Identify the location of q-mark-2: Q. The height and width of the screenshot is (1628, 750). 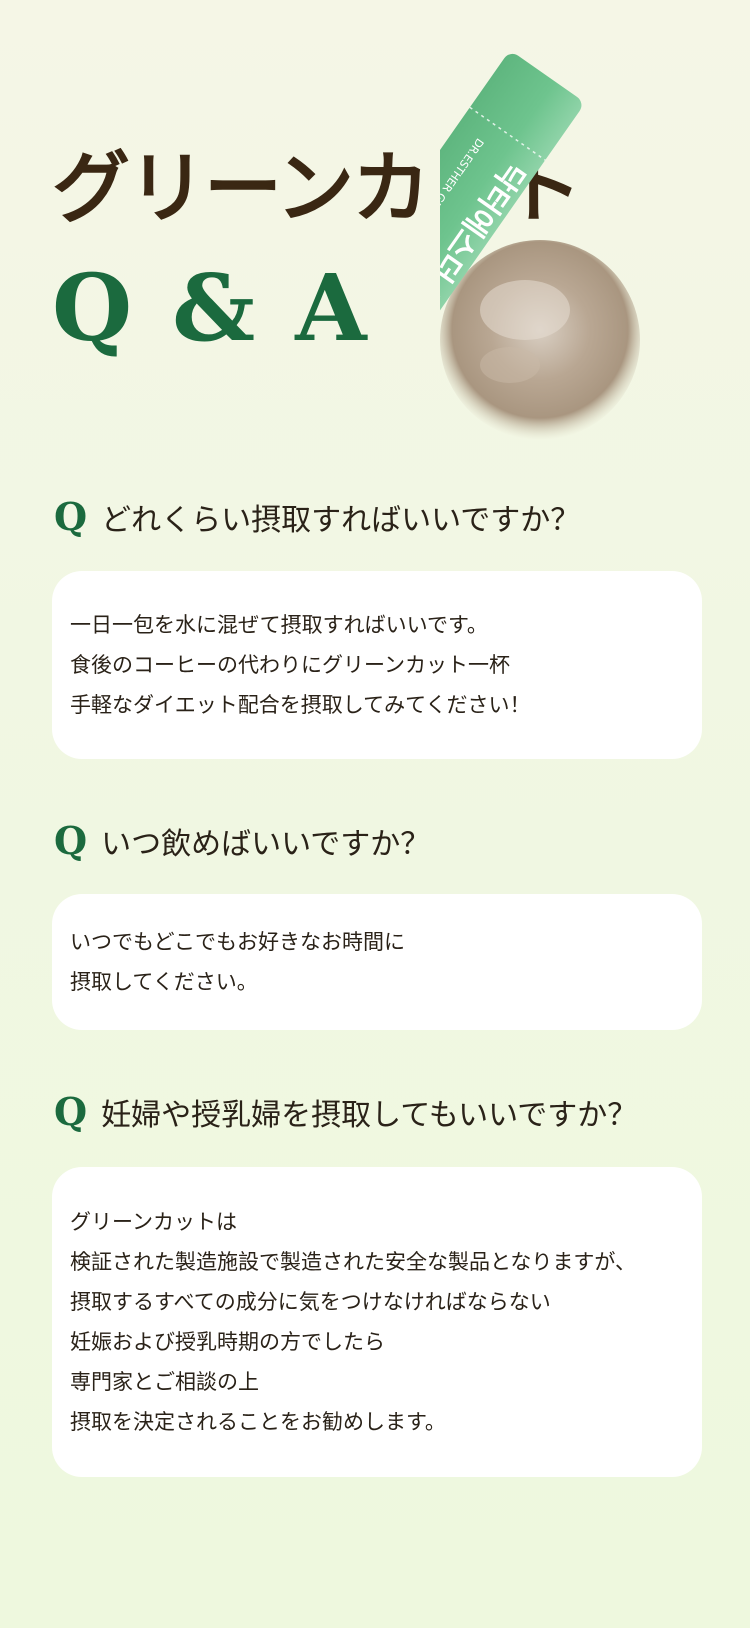
(71, 840).